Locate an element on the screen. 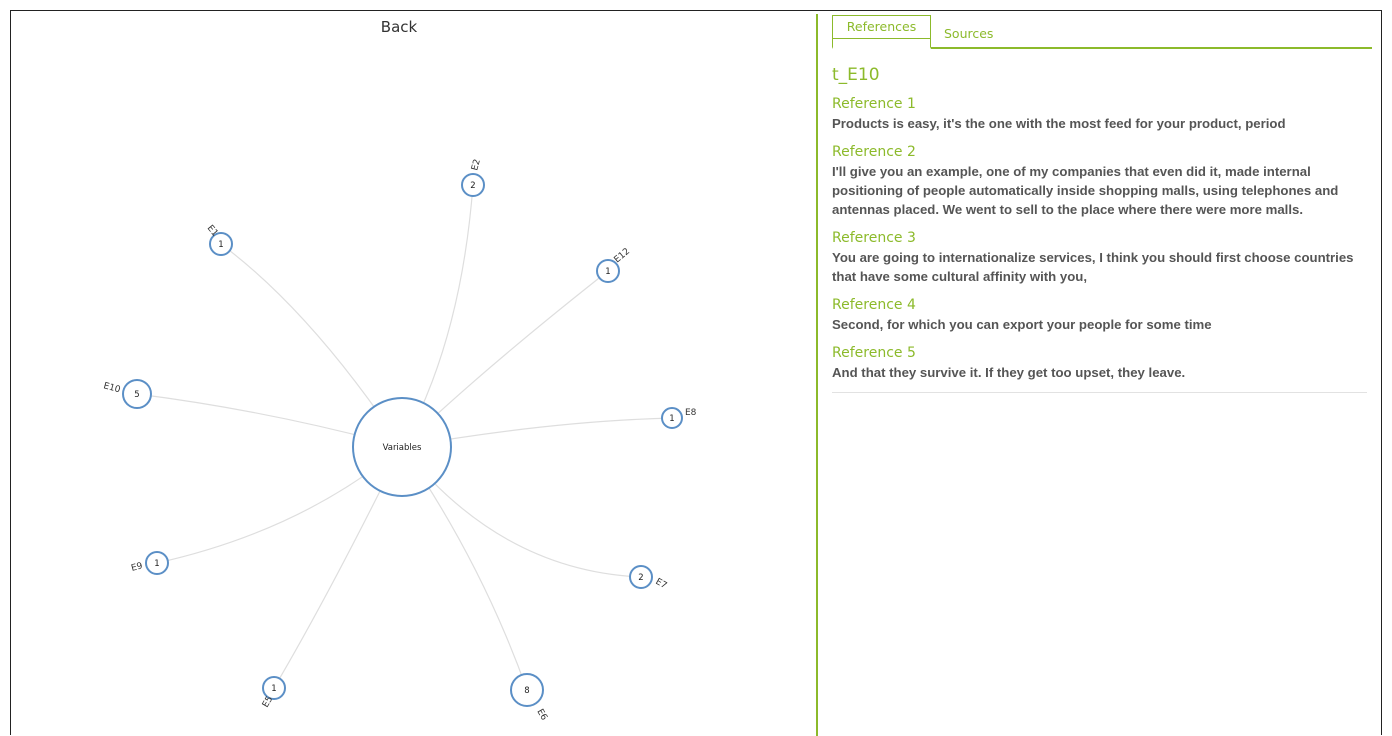 The width and height of the screenshot is (1392, 736). node-count: 5 is located at coordinates (136, 395).